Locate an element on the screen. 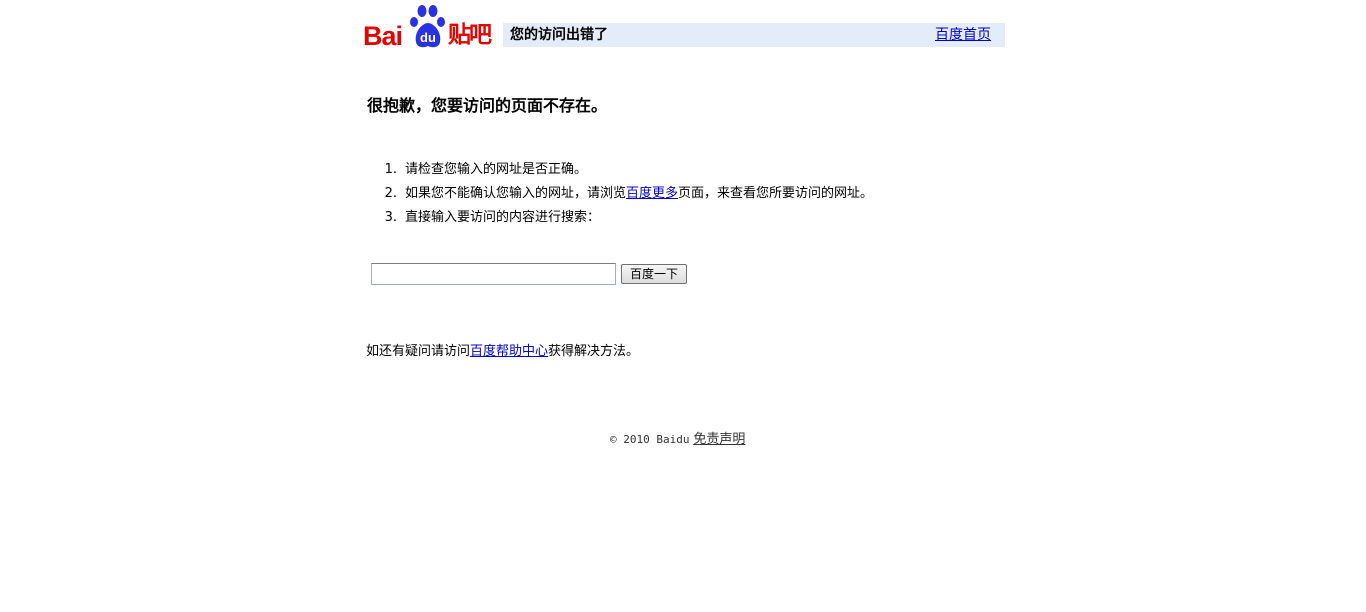 The width and height of the screenshot is (1366, 612). search-input is located at coordinates (493, 274).